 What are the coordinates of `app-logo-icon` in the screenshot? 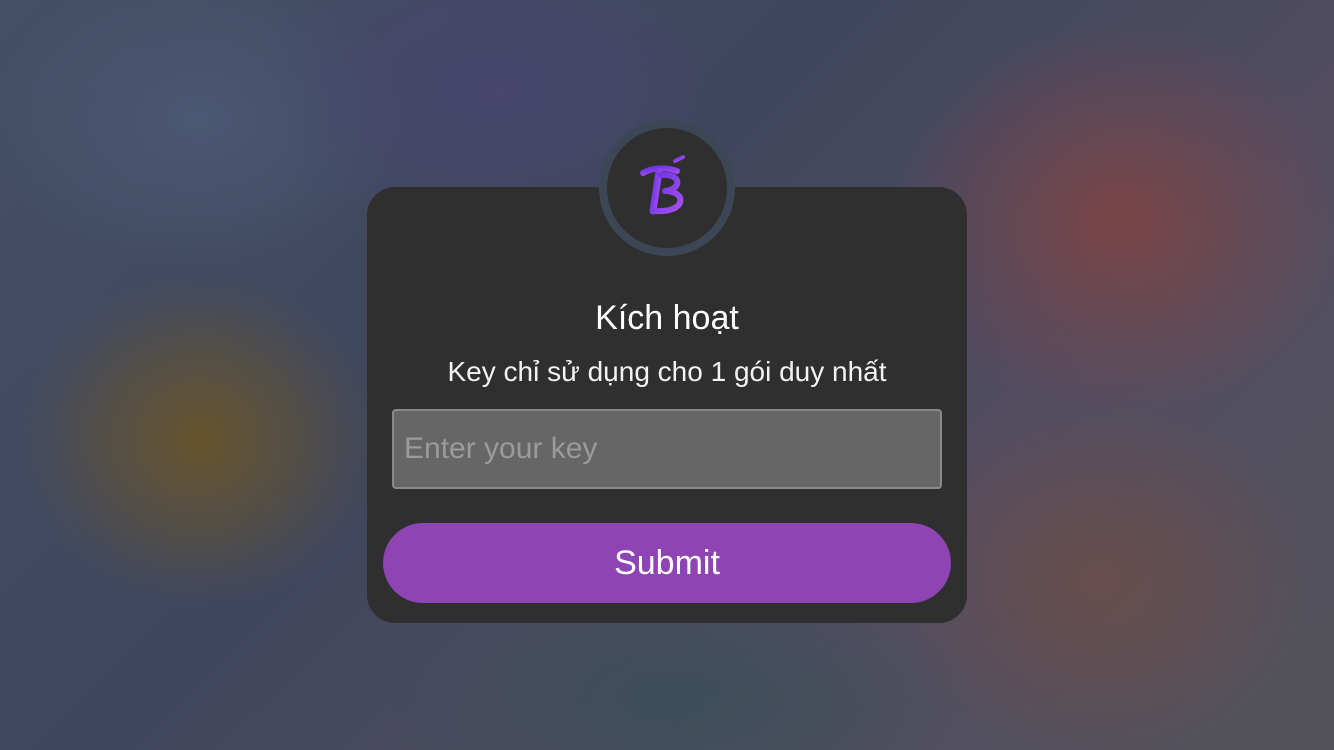 It's located at (662, 185).